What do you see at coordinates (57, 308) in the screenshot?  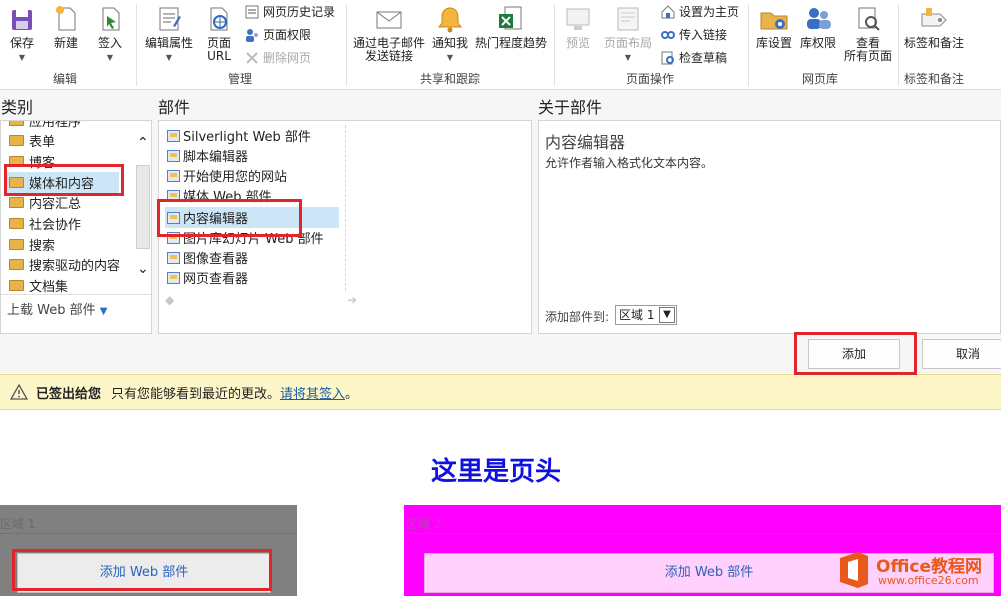 I see `upload-webpart-link: 上载 Web 部件 ▼` at bounding box center [57, 308].